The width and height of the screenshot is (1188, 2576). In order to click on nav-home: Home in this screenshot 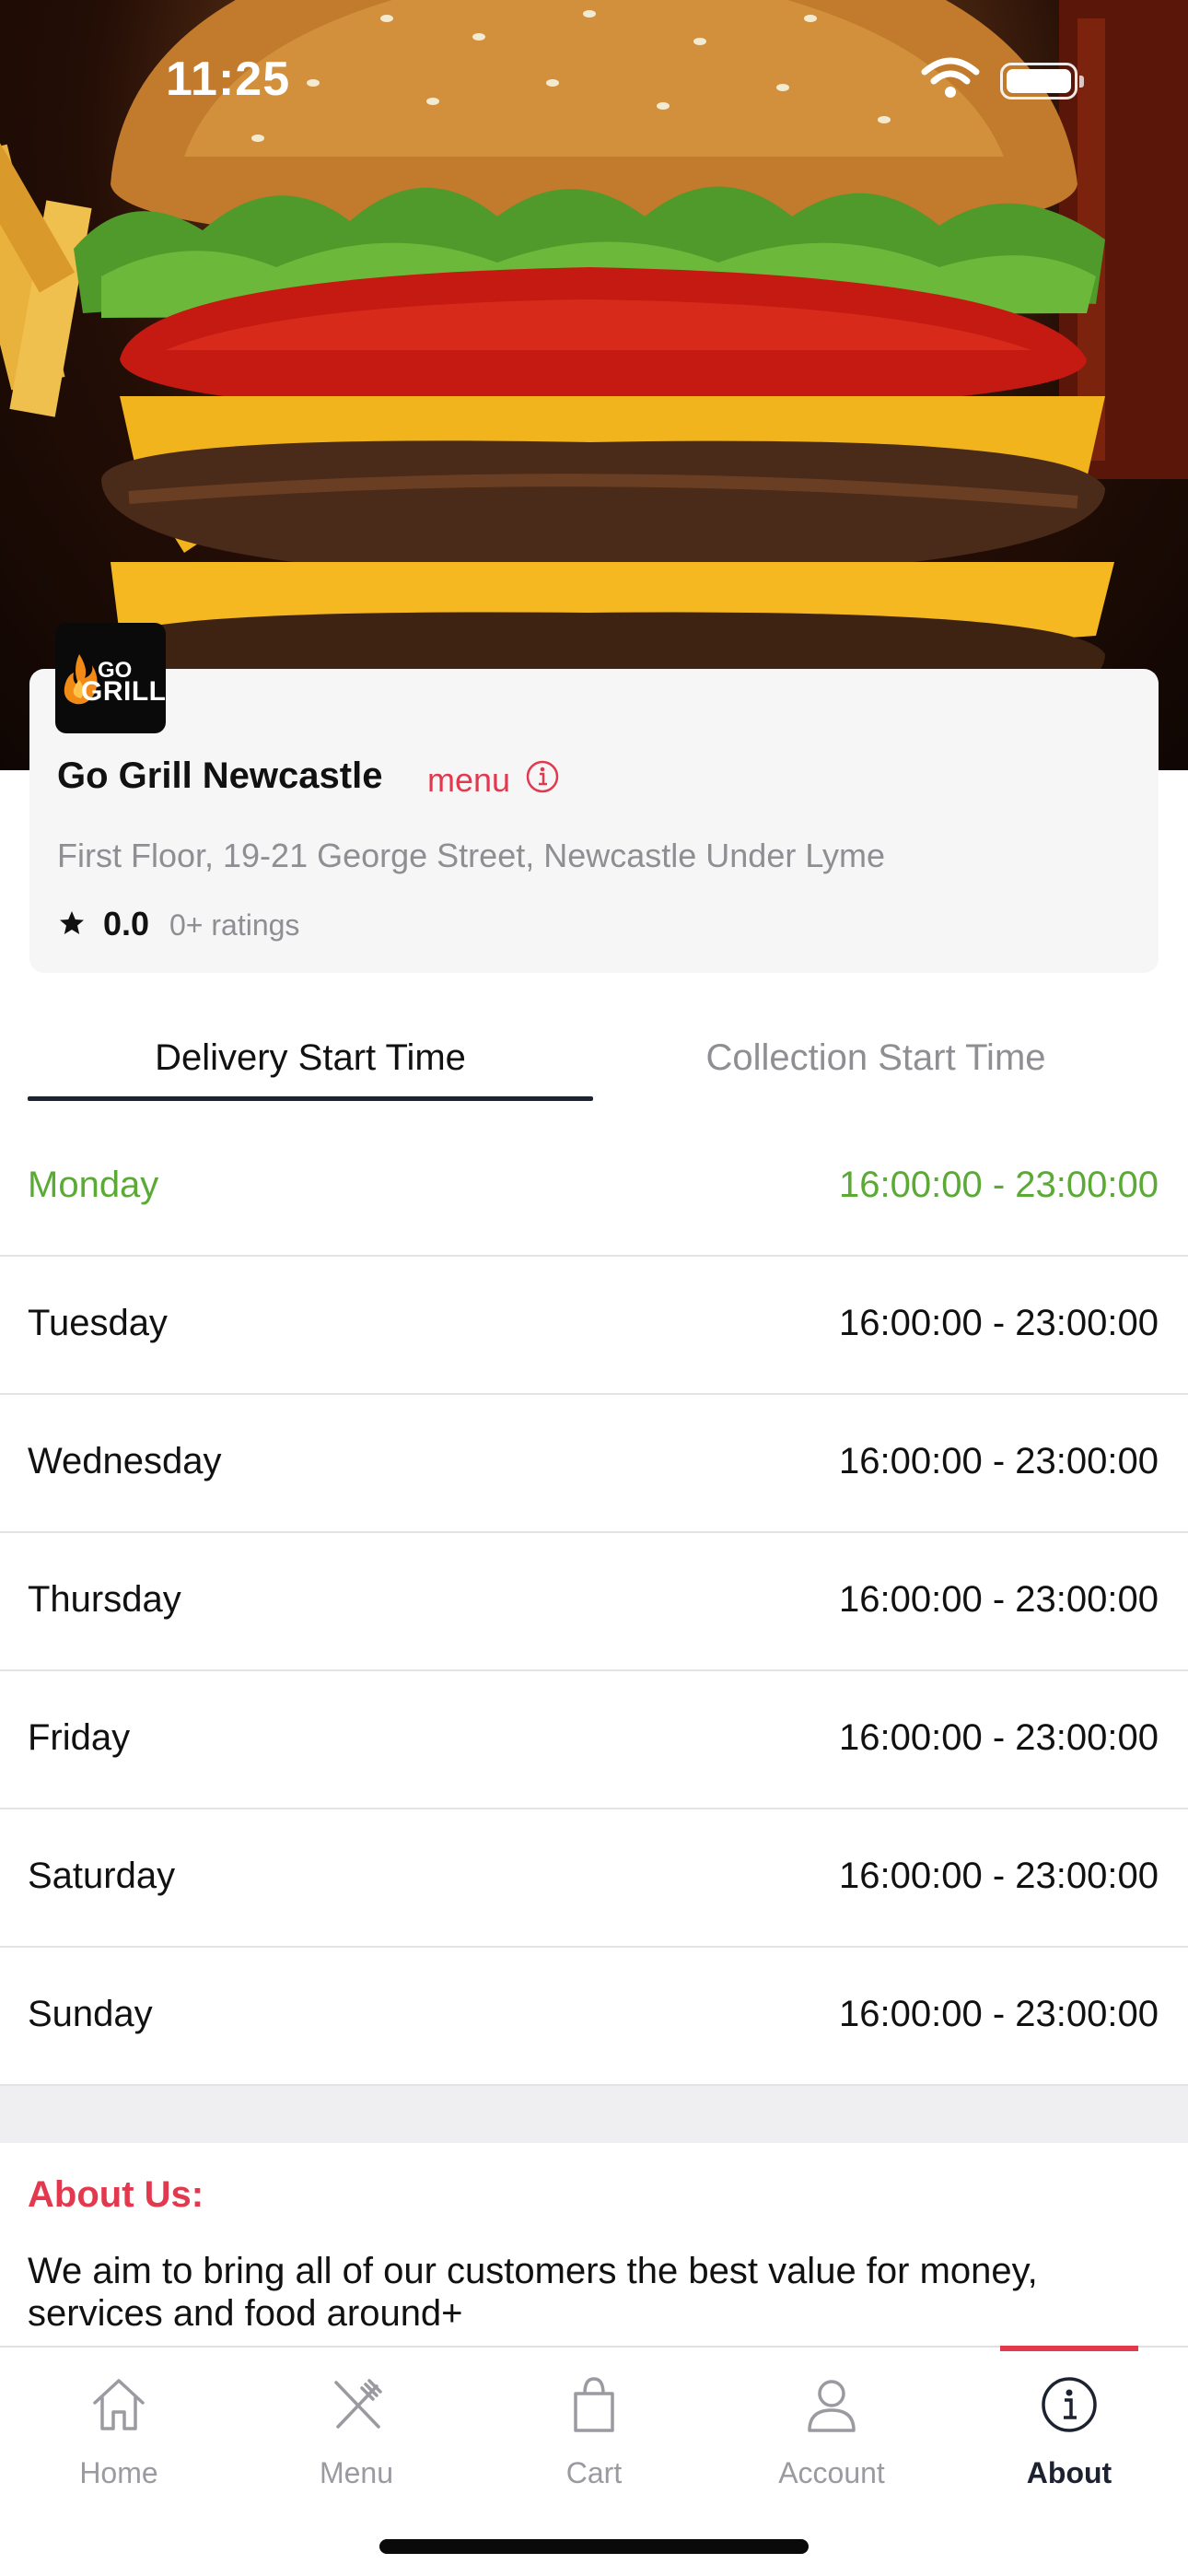, I will do `click(119, 2430)`.